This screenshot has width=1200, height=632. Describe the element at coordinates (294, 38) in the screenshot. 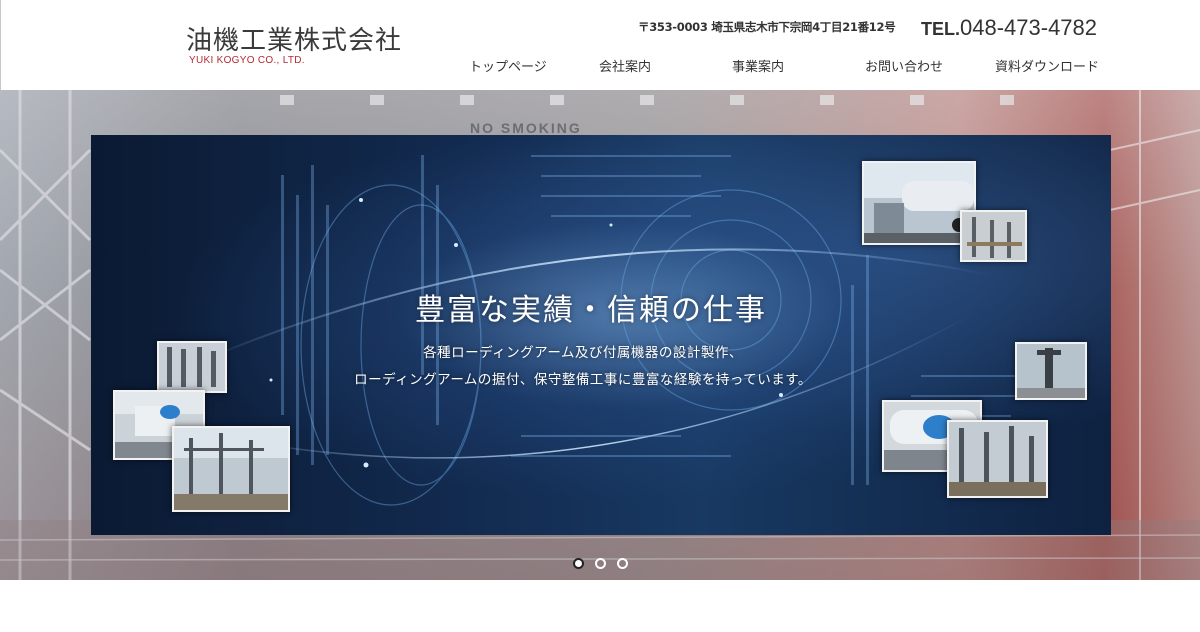

I see `company-logo-japanese: 油機工業株式会社` at that location.